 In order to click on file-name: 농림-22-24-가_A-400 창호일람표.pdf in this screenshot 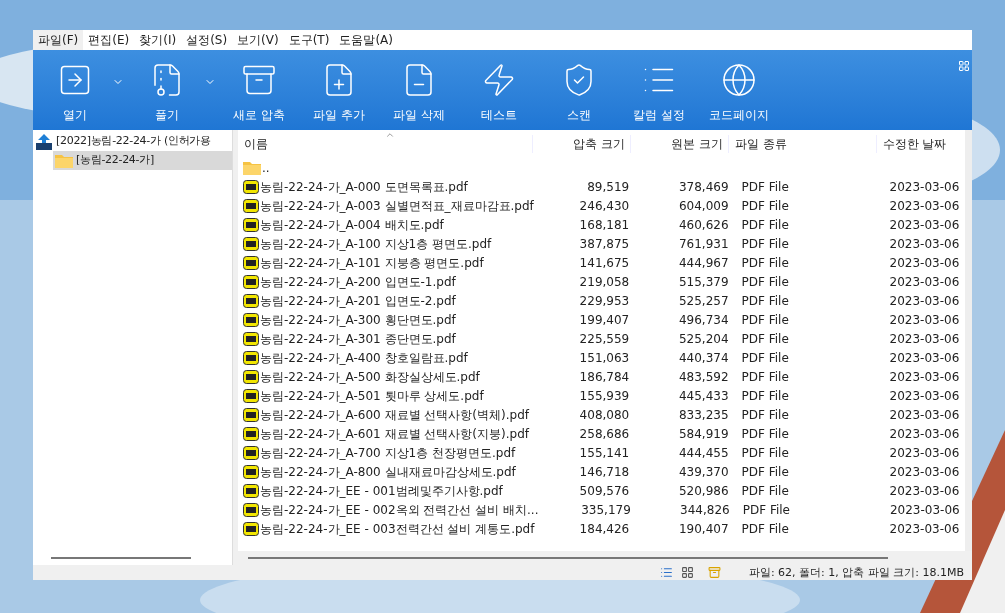, I will do `click(364, 357)`.